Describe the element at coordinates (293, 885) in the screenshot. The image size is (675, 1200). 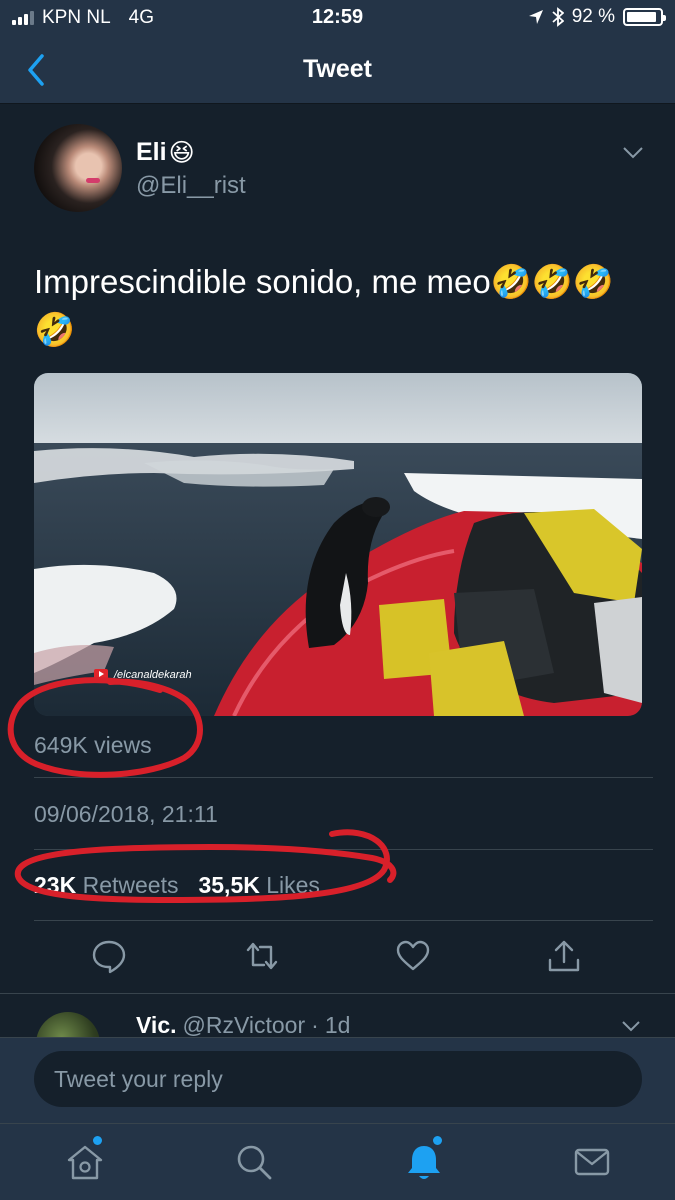
I see `likes-label: Likes` at that location.